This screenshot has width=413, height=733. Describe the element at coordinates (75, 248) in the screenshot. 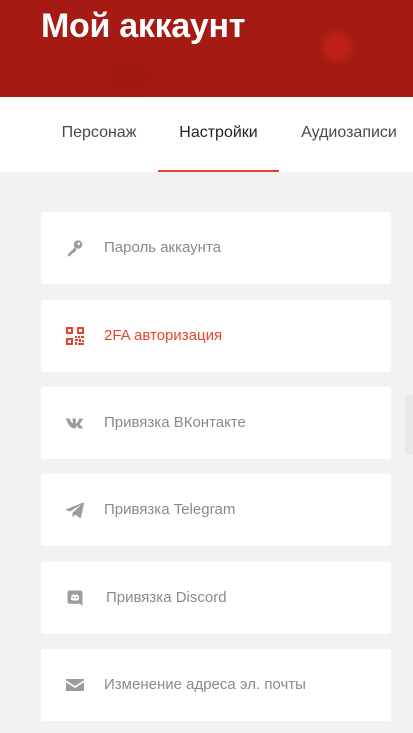

I see `key-icon` at that location.